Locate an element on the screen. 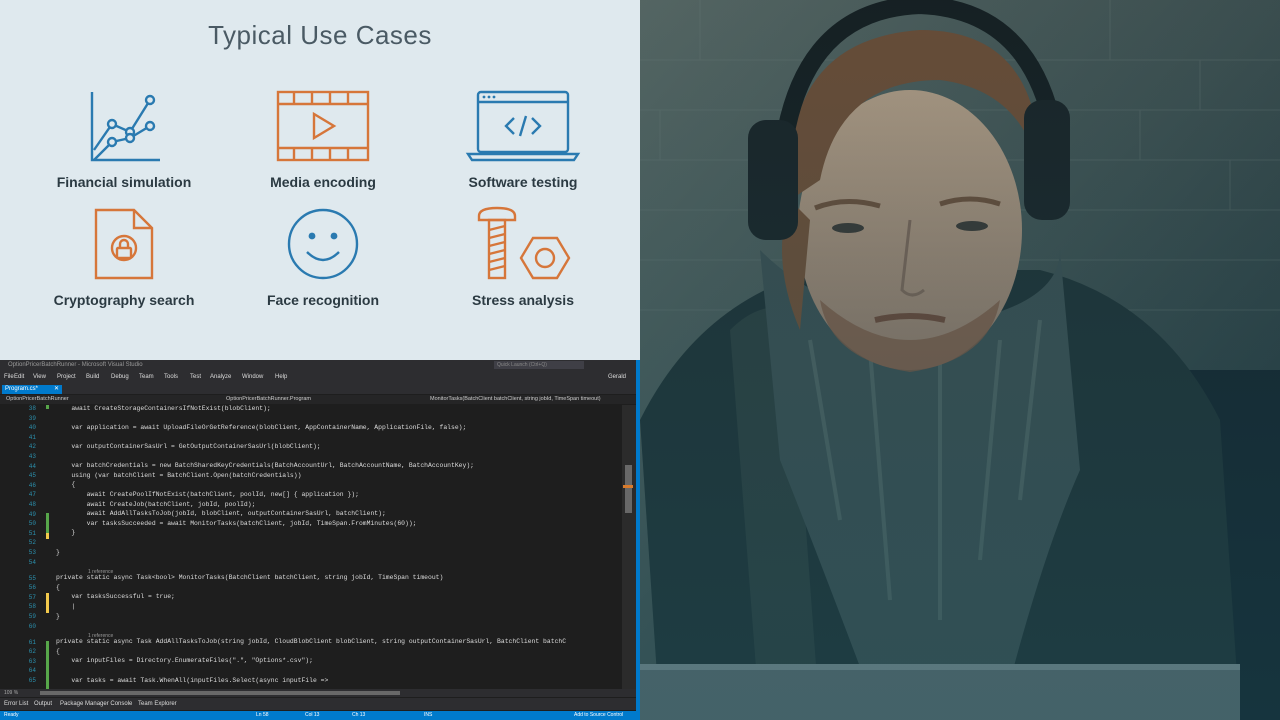 The image size is (1280, 720). status-line: Ln 58 is located at coordinates (262, 715).